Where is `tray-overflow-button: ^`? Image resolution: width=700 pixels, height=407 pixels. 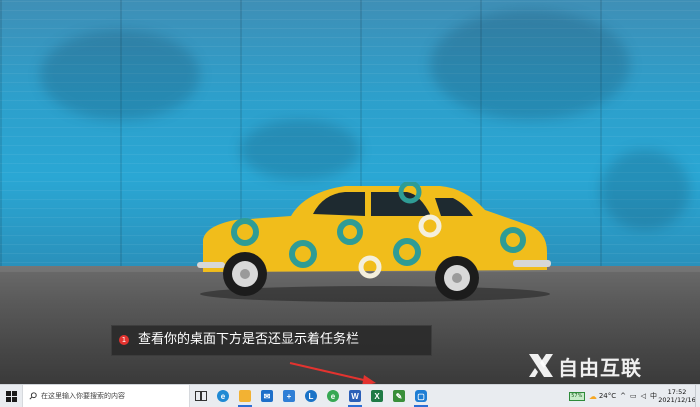
tray-overflow-button: ^ is located at coordinates (623, 396).